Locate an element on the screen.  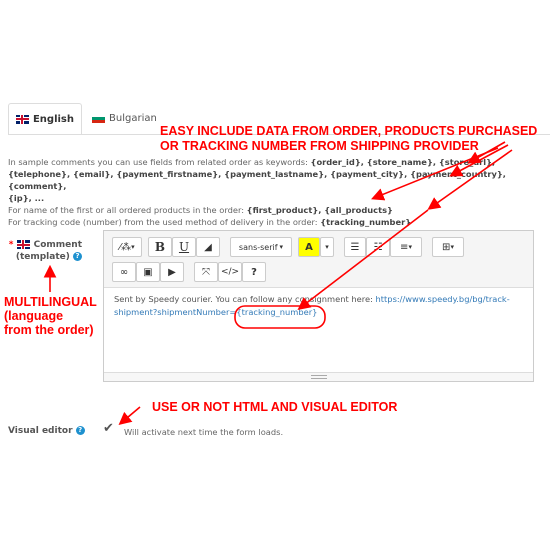
fullscreen-icon: ⤧ is located at coordinates (206, 272).